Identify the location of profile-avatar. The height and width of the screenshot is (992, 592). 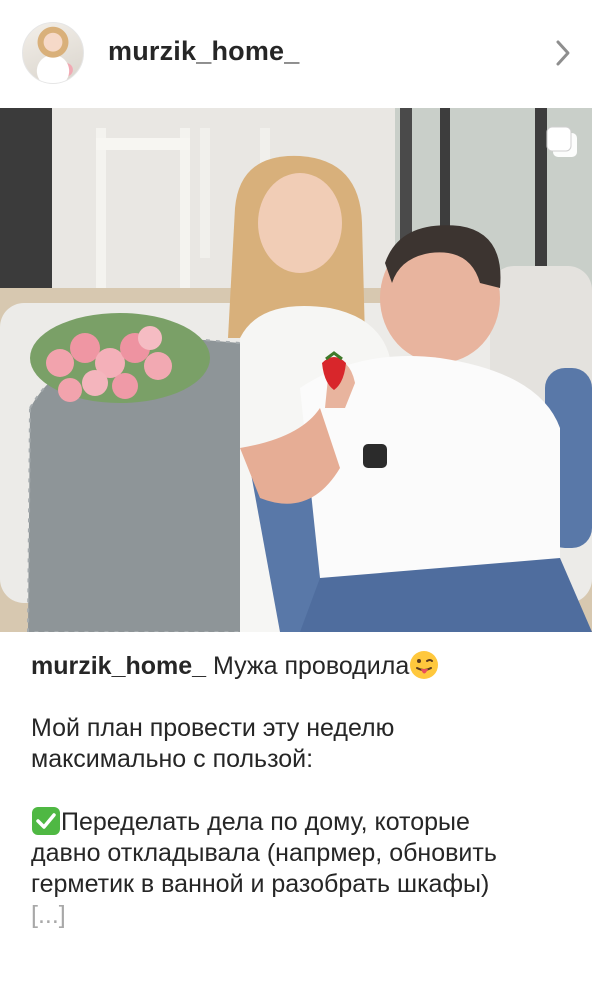
(53, 53).